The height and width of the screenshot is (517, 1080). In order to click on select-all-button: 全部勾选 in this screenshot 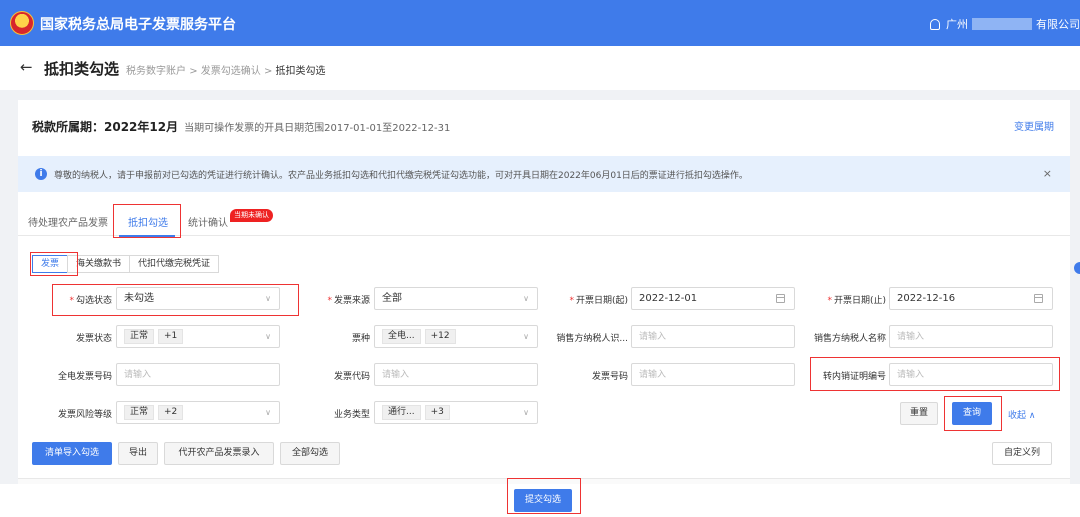, I will do `click(310, 453)`.